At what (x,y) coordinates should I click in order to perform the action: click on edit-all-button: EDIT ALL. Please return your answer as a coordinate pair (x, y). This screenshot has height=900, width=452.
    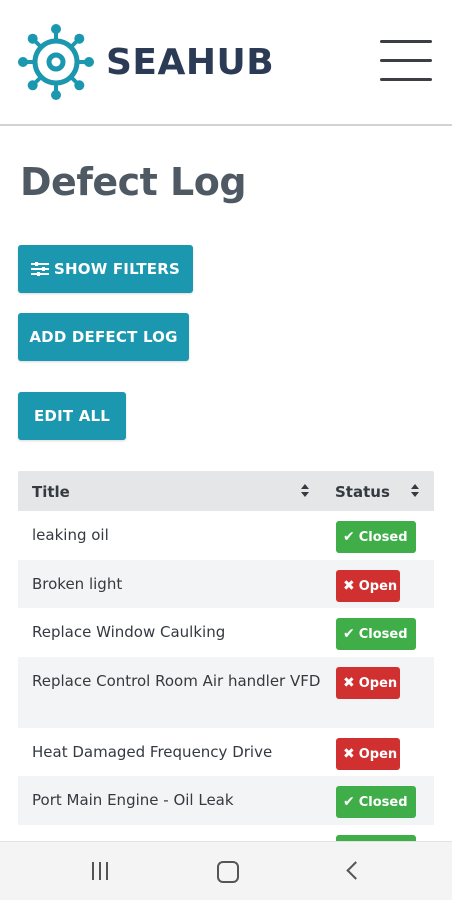
    Looking at the image, I should click on (72, 416).